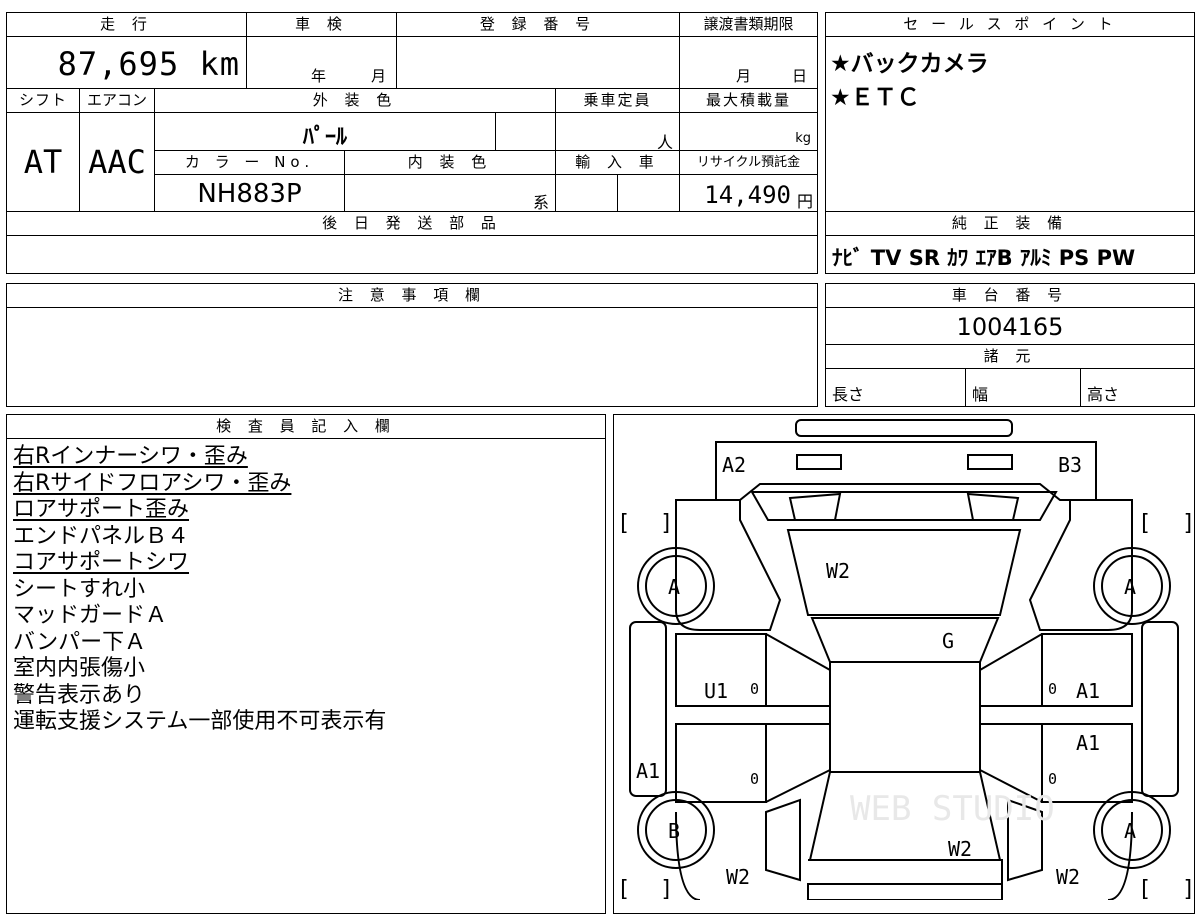 This screenshot has width=1200, height=914. I want to click on shift-cell: AT, so click(43, 162).